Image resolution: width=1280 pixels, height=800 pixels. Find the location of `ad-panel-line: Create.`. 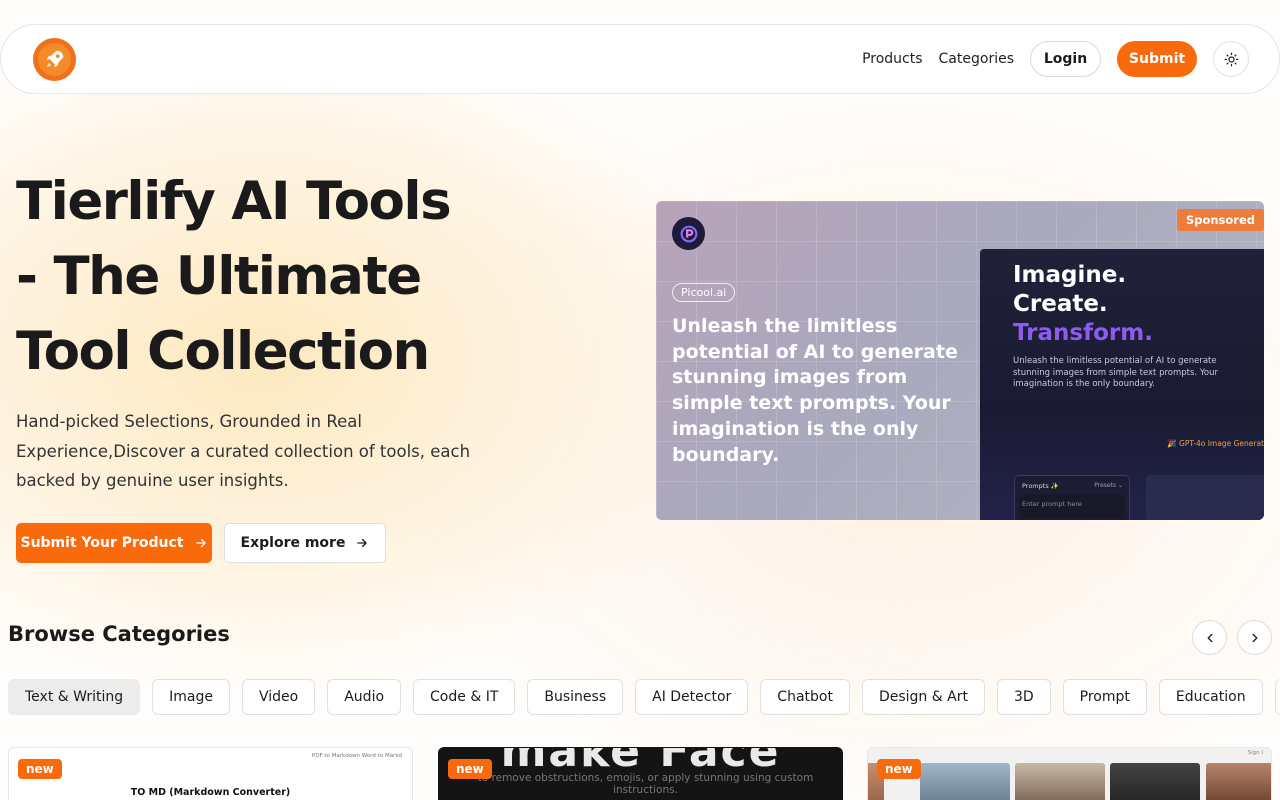

ad-panel-line: Create. is located at coordinates (1060, 304).